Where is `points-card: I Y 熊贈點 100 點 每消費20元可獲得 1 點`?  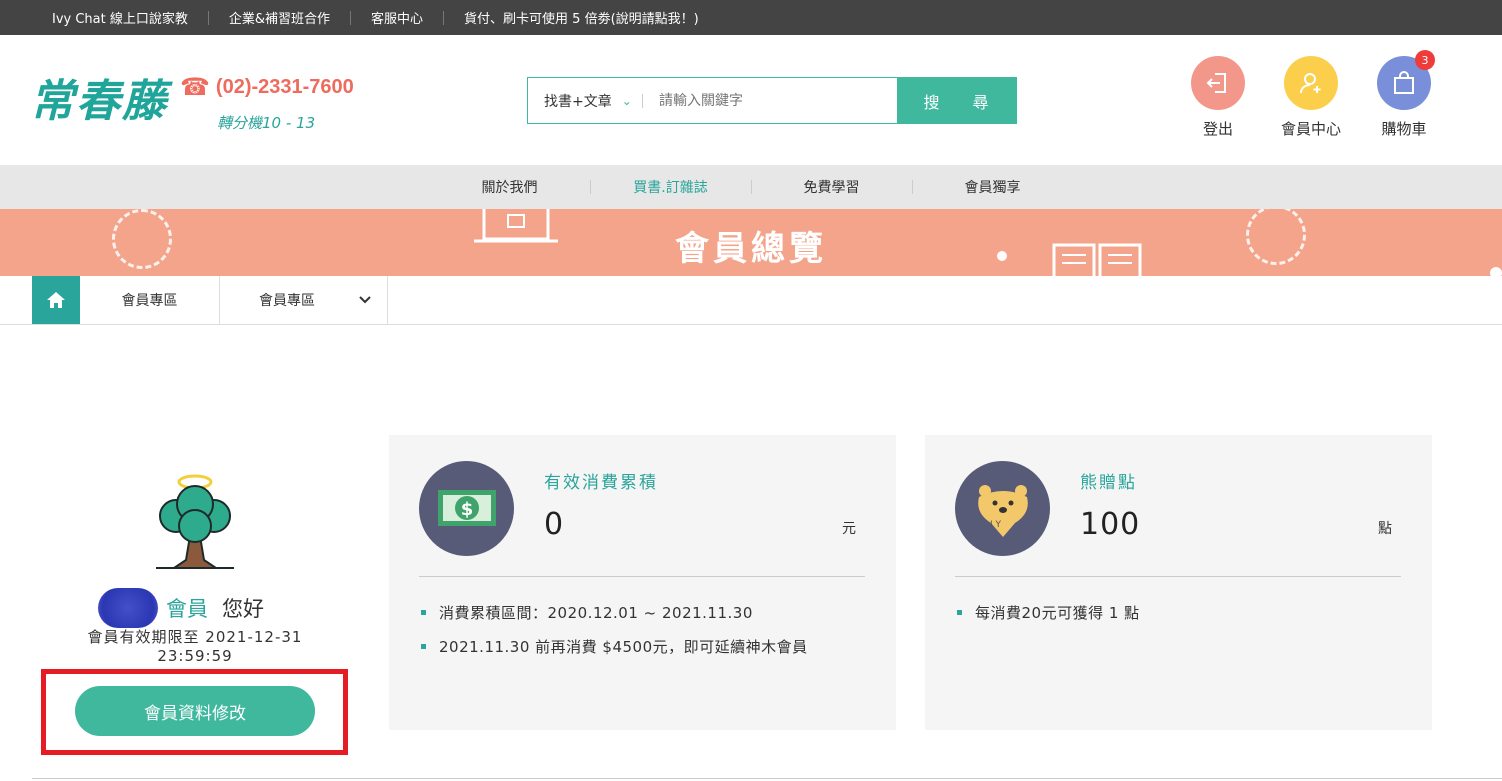 points-card: I Y 熊贈點 100 點 每消費20元可獲得 1 點 is located at coordinates (1178, 582).